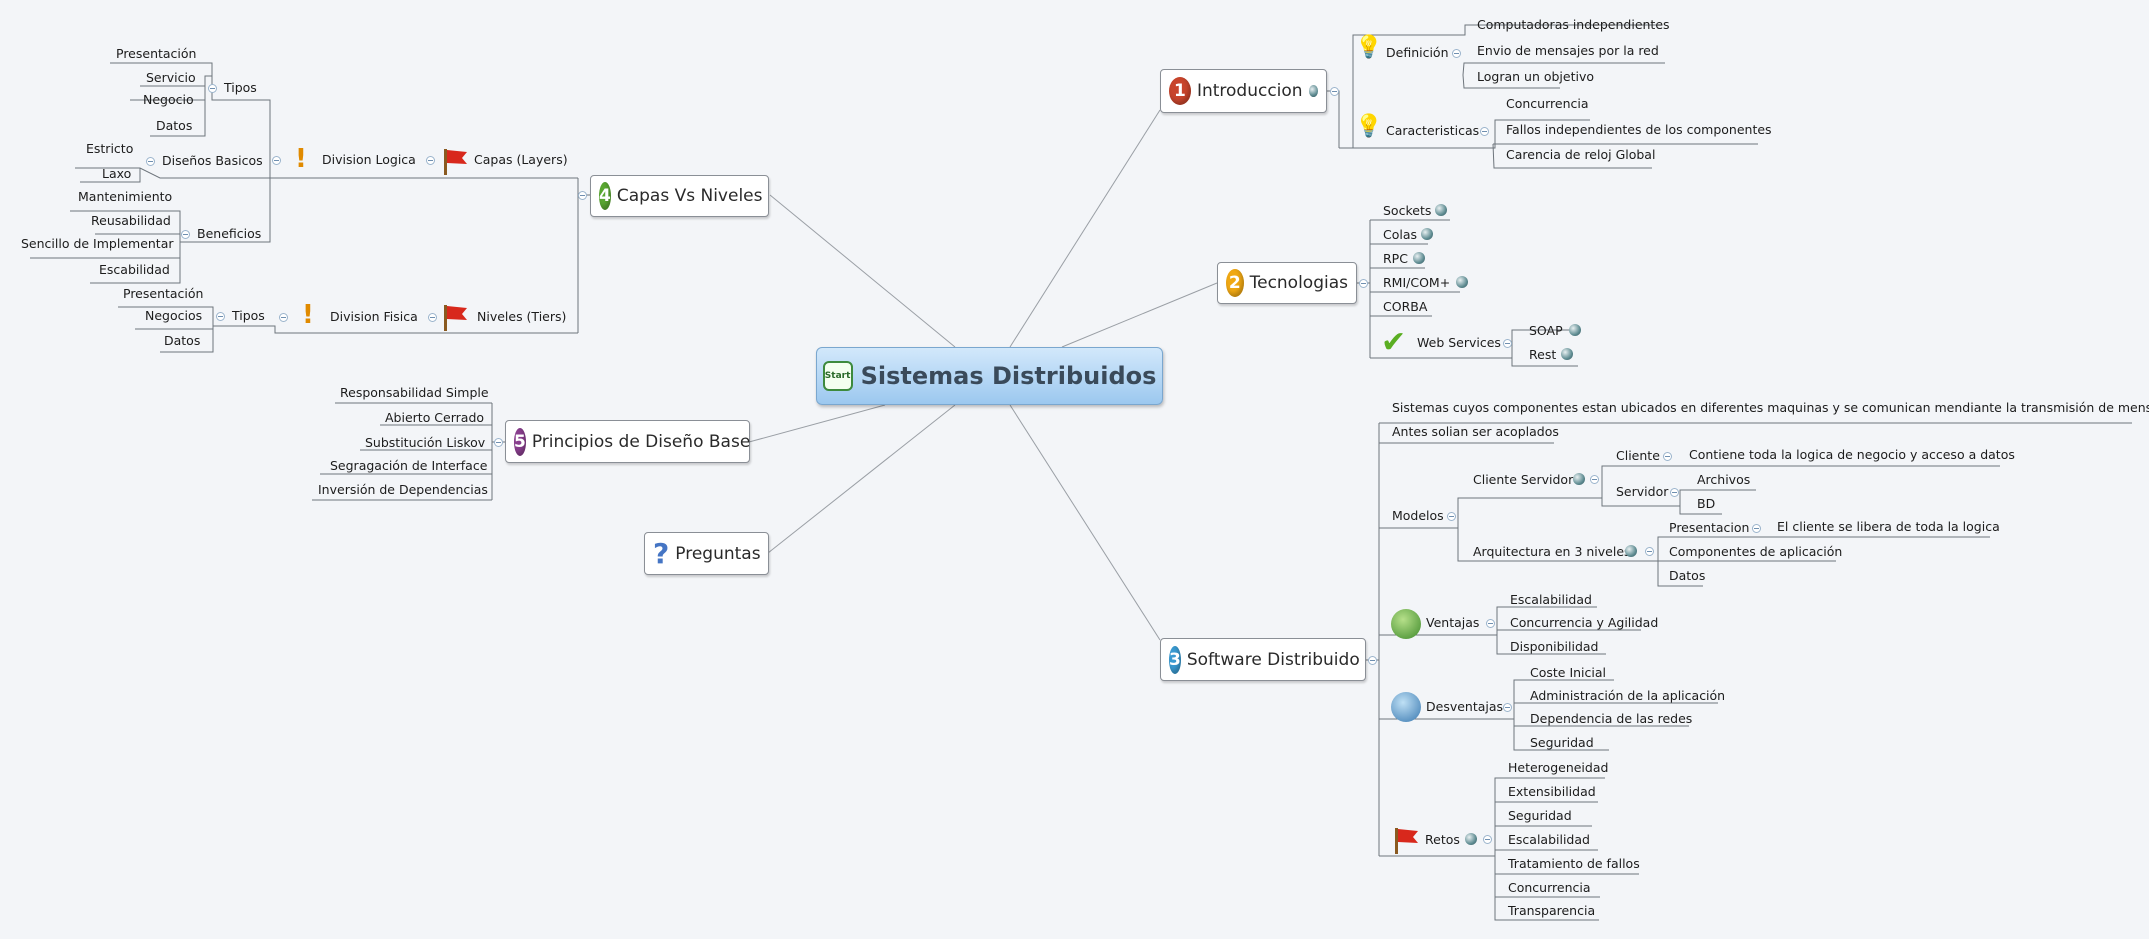 The height and width of the screenshot is (939, 2149). What do you see at coordinates (171, 77) in the screenshot?
I see `tipo-item: Servicio` at bounding box center [171, 77].